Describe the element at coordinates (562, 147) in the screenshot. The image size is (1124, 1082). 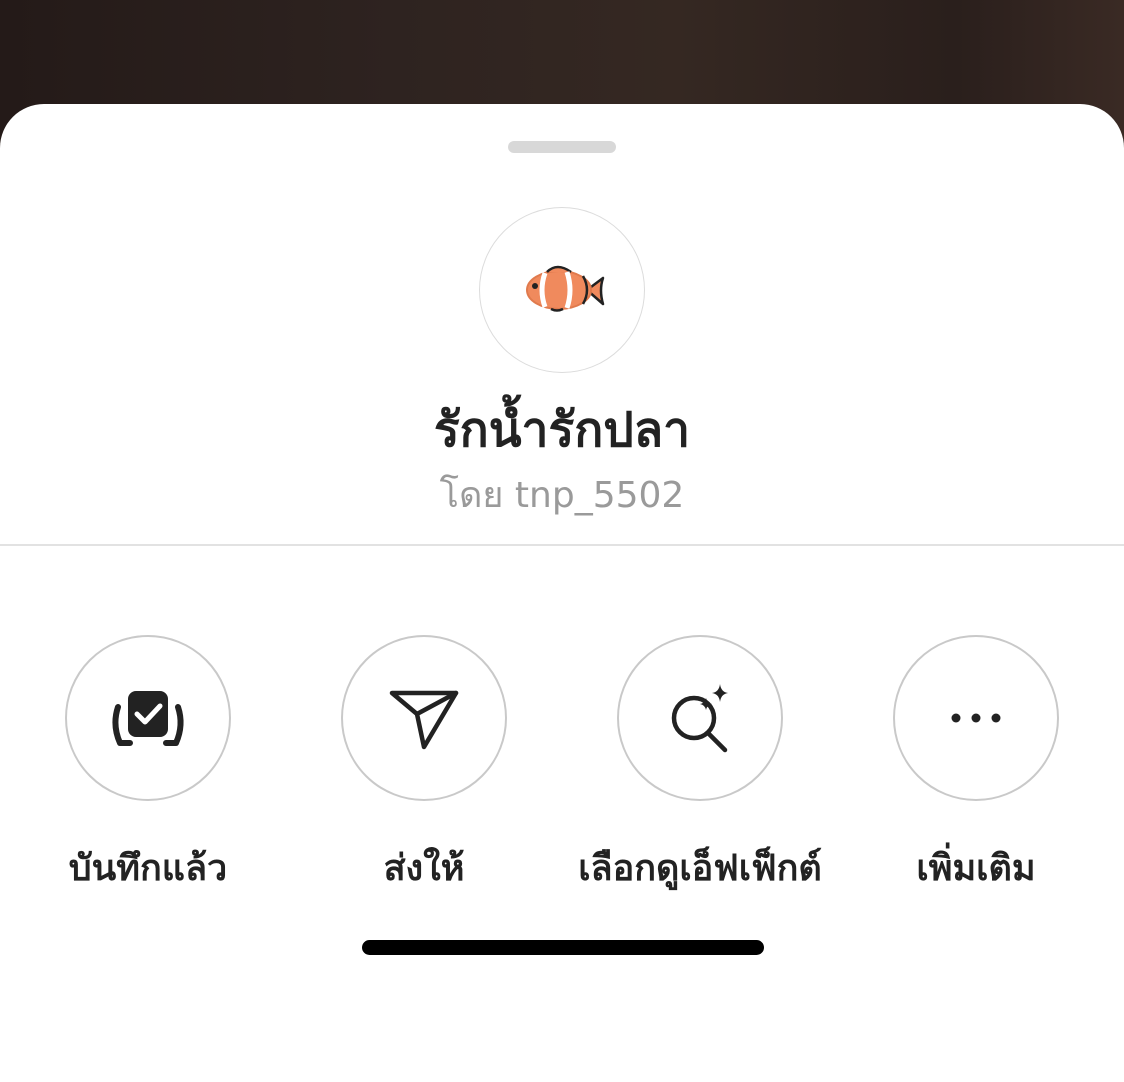
I see `sheet-grabber` at that location.